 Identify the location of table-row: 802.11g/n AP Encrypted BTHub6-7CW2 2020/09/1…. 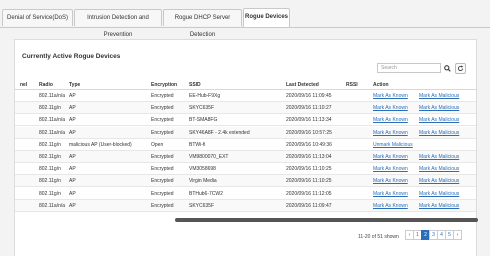
(245, 194).